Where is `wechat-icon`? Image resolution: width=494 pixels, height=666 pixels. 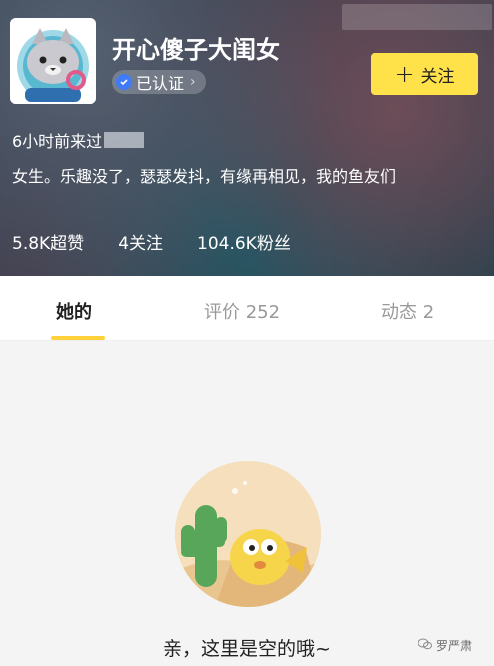 wechat-icon is located at coordinates (424, 645).